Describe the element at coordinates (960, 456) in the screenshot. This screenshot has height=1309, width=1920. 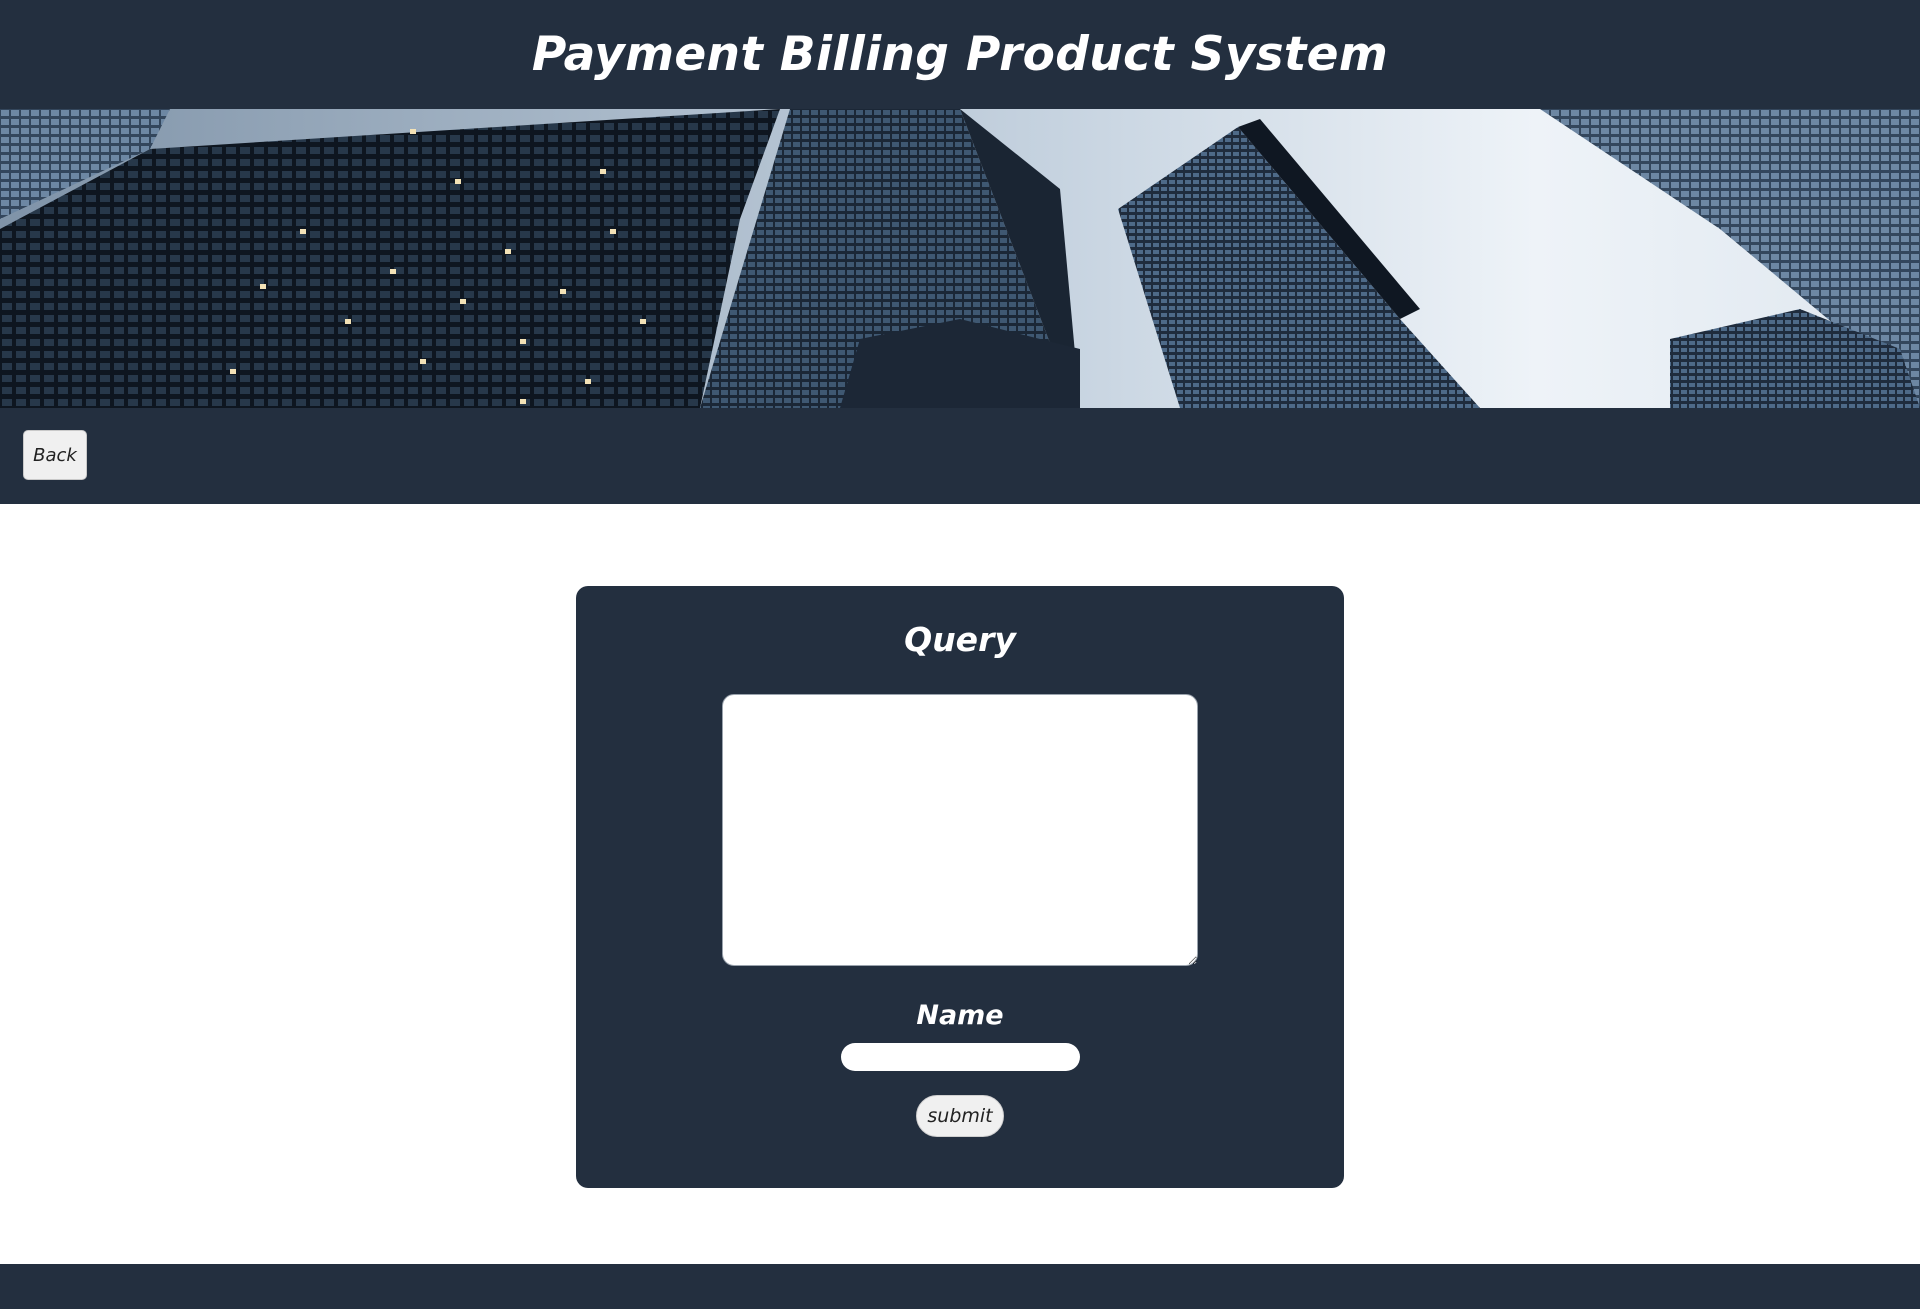
I see `nav-bar: Back` at that location.